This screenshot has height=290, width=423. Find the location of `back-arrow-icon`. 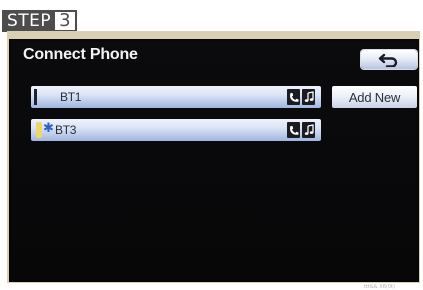

back-arrow-icon is located at coordinates (388, 60).